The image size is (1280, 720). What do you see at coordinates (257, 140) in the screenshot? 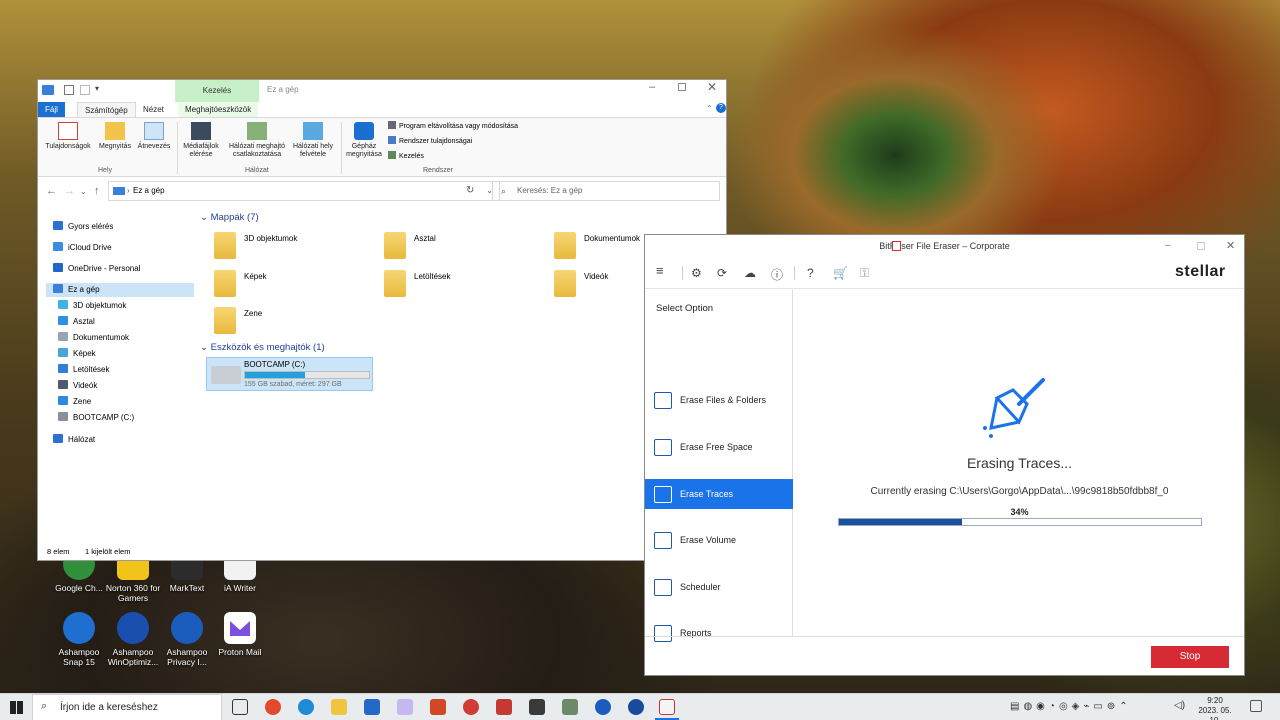
I see `map-network-drive-button: Hálózati meghajtó csatlakoztatása` at bounding box center [257, 140].